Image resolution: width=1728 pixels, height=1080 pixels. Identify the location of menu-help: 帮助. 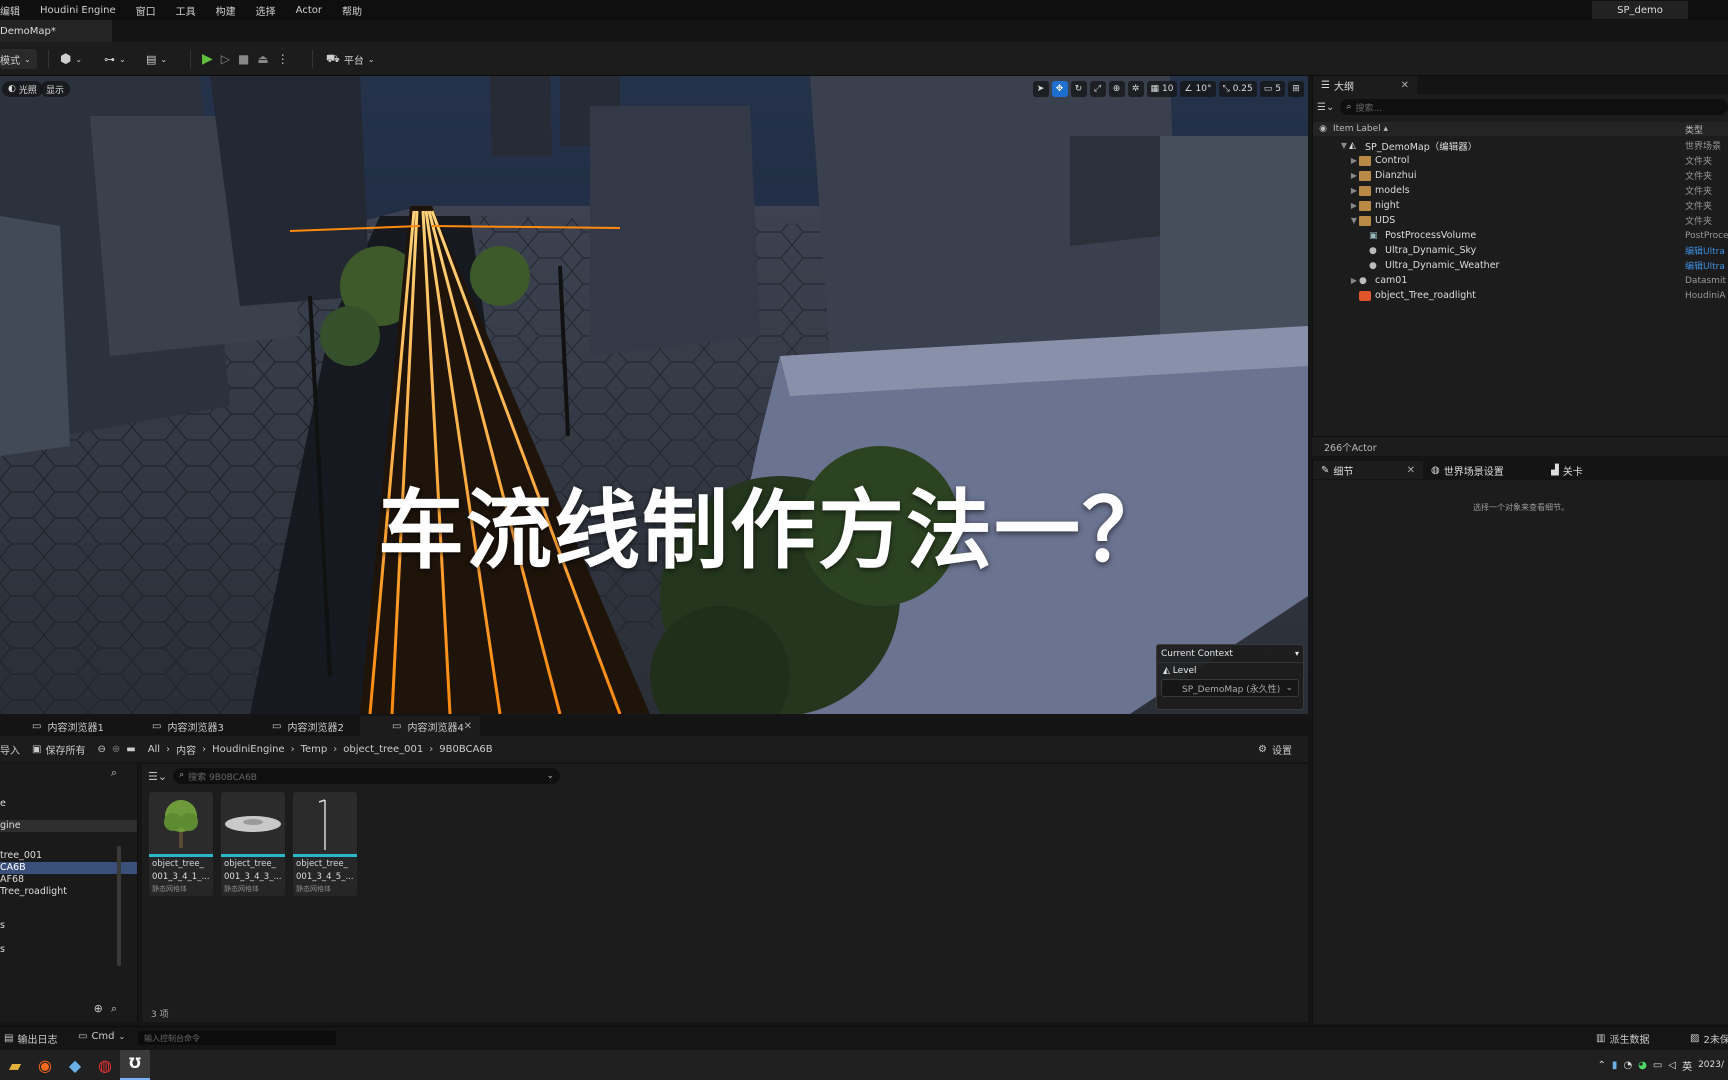
(352, 10).